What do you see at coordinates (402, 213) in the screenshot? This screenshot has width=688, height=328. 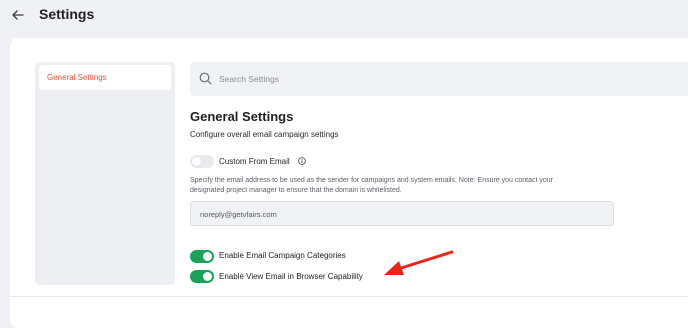 I see `from-email-field: noreply@getvfairs.com` at bounding box center [402, 213].